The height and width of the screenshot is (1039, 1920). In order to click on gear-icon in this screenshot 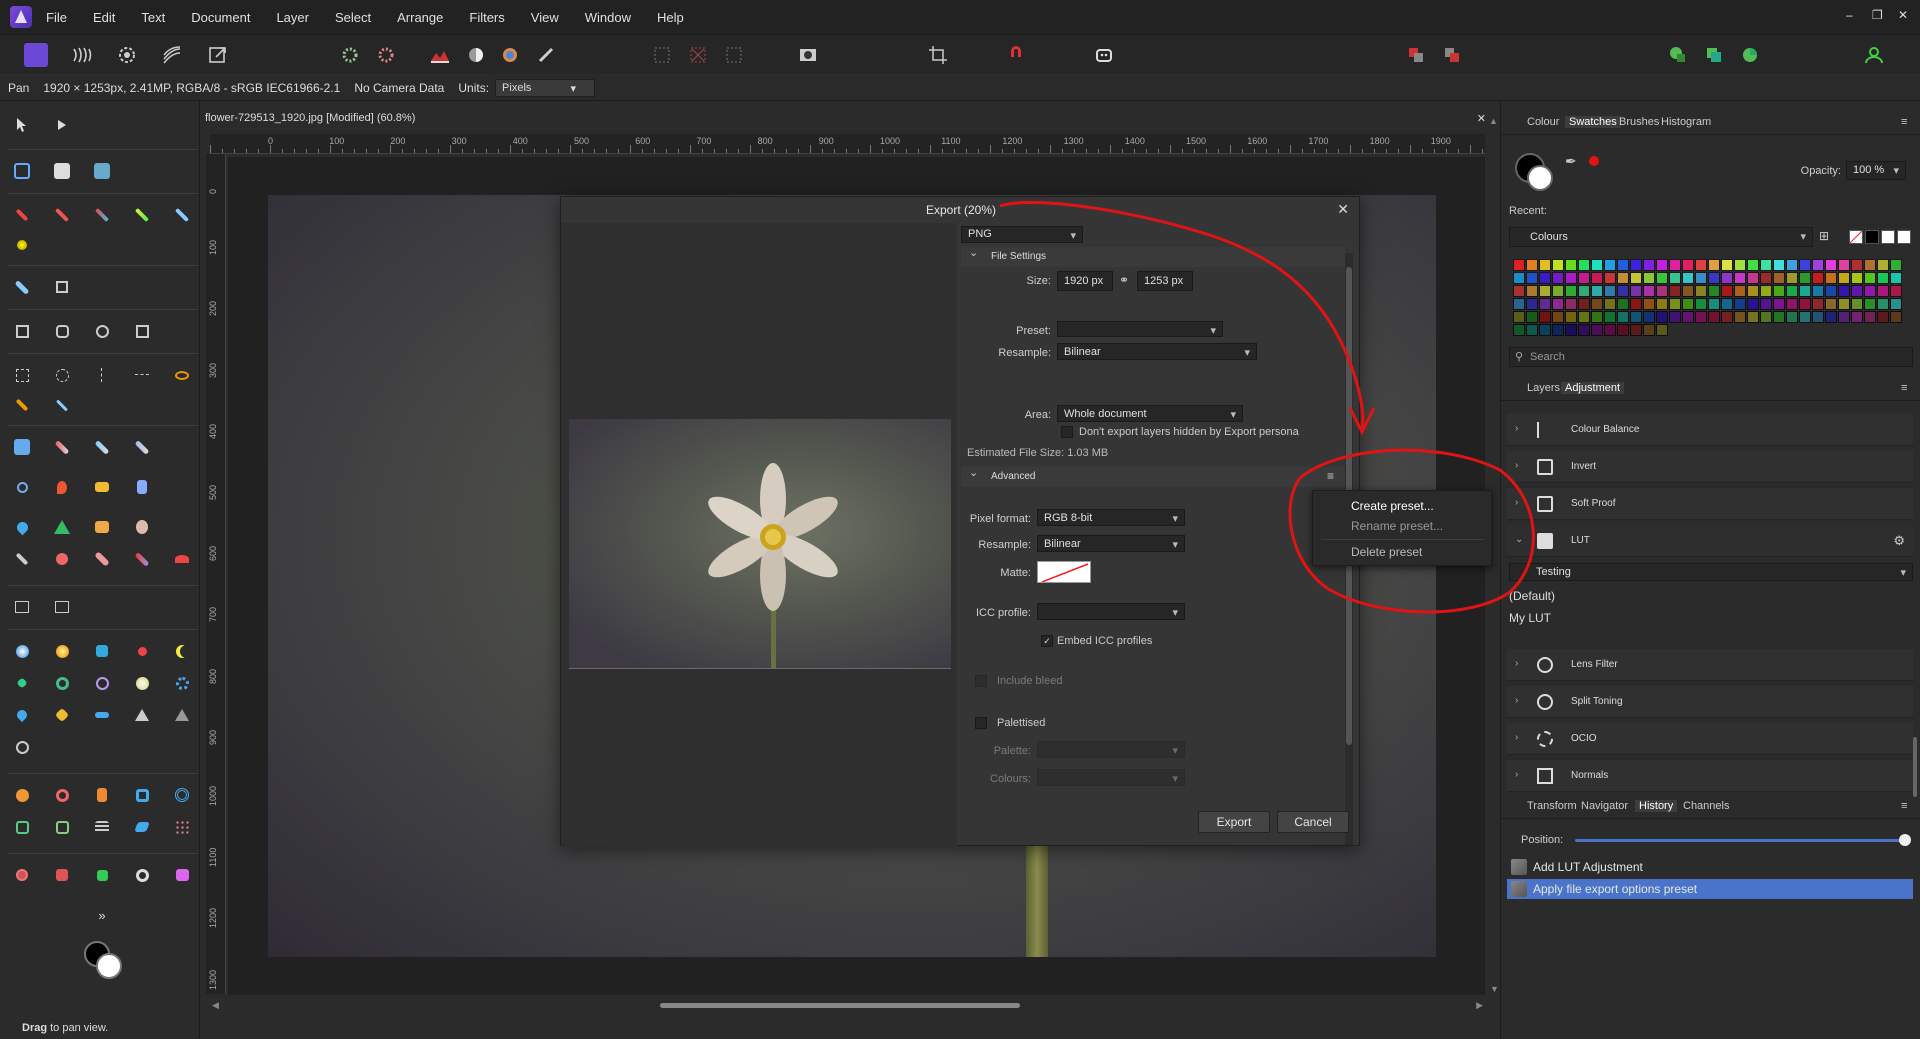, I will do `click(350, 55)`.